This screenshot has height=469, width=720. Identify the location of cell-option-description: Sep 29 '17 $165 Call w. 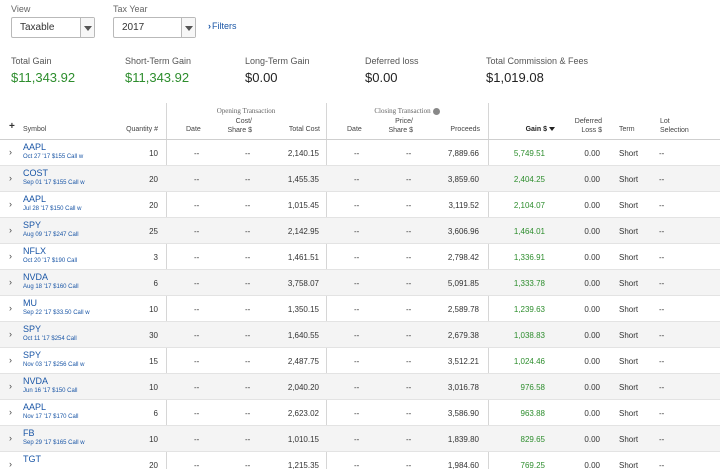
(54, 443).